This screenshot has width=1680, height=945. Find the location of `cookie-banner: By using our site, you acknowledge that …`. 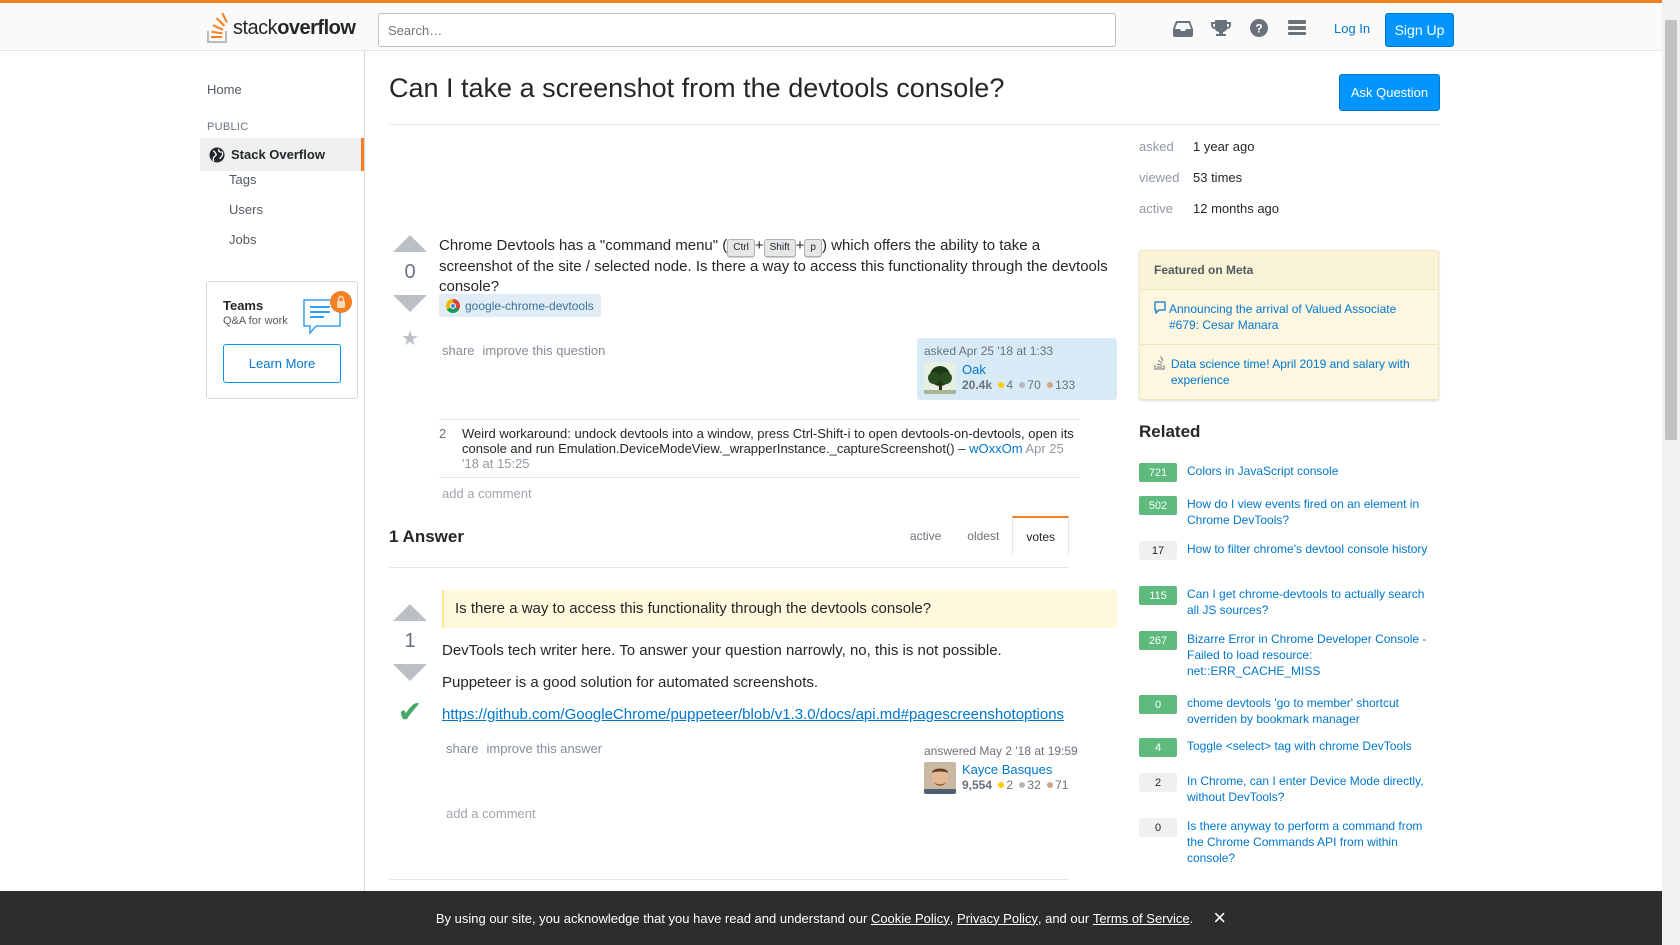

cookie-banner: By using our site, you acknowledge that … is located at coordinates (831, 918).